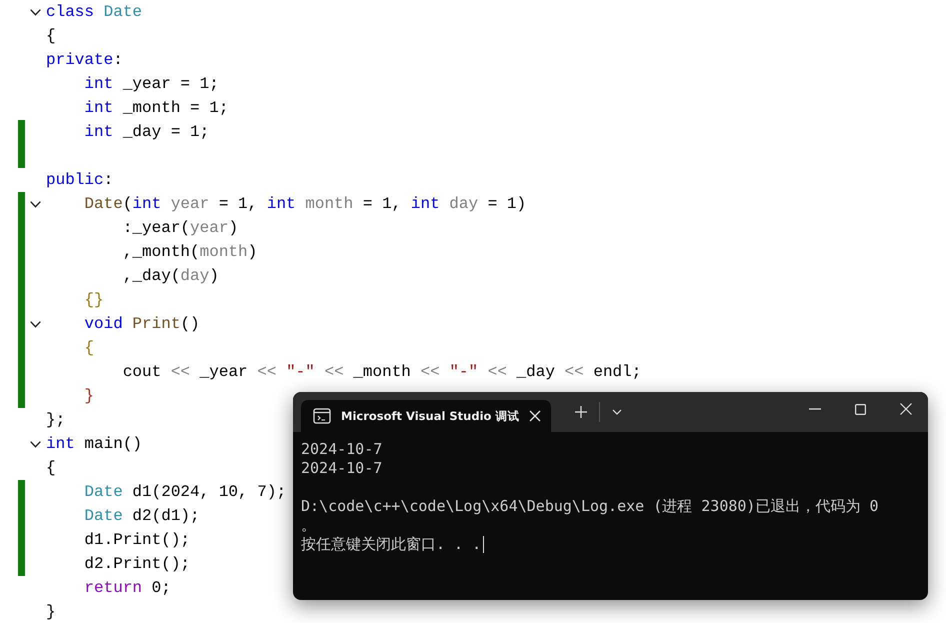 This screenshot has height=623, width=946. I want to click on code-line: int _month = 1;, so click(156, 108).